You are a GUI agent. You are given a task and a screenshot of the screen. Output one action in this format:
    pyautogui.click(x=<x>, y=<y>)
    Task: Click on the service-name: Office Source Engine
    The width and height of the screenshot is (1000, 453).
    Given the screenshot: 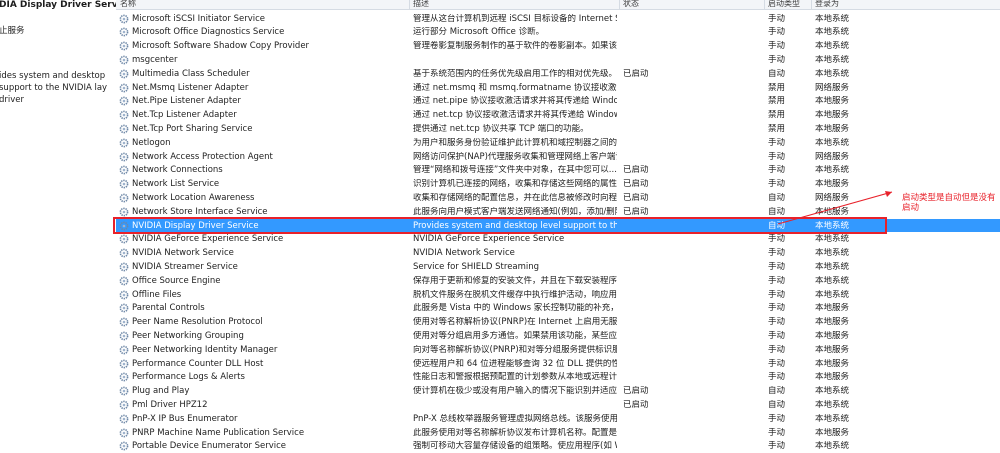 What is the action you would take?
    pyautogui.click(x=176, y=280)
    